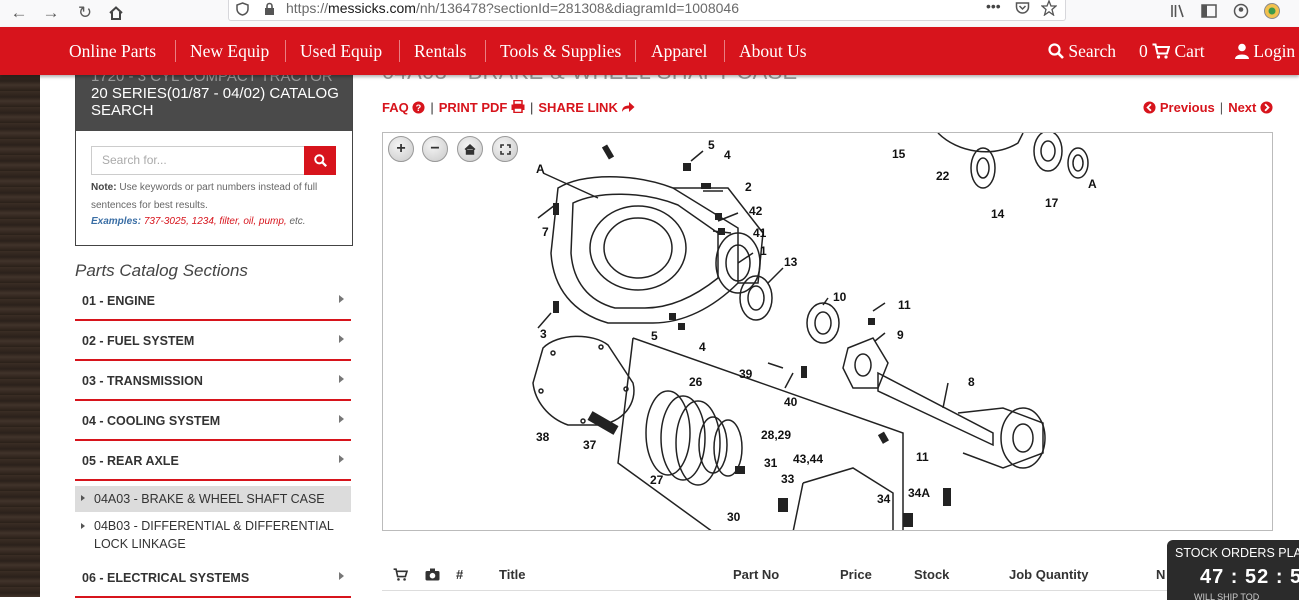 The width and height of the screenshot is (1299, 602). I want to click on back-icon: ←, so click(19, 13).